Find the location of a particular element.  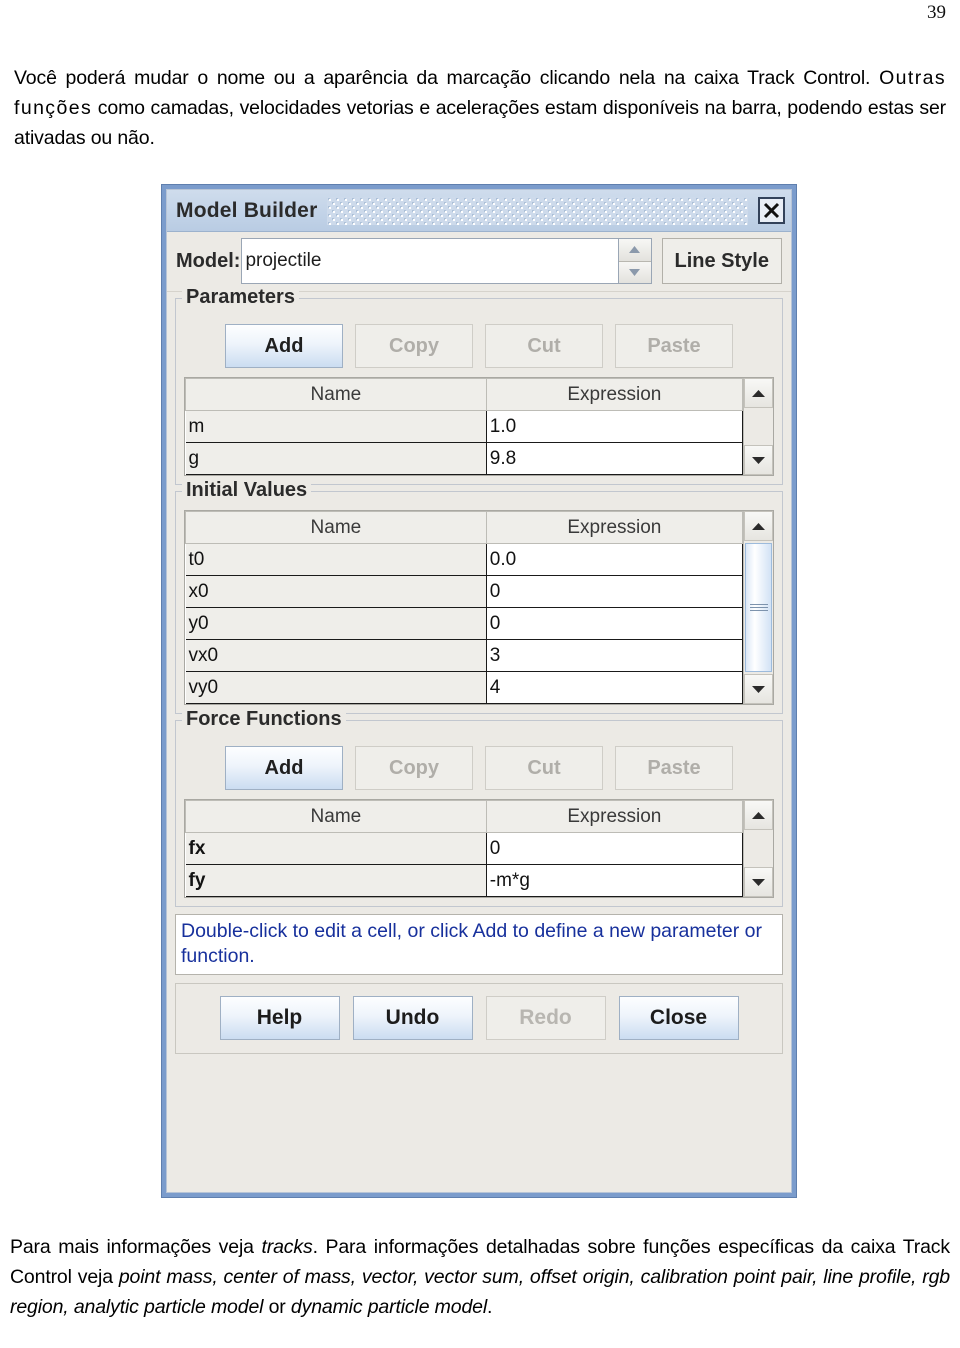

parameters-group-title: Parameters is located at coordinates (240, 297).